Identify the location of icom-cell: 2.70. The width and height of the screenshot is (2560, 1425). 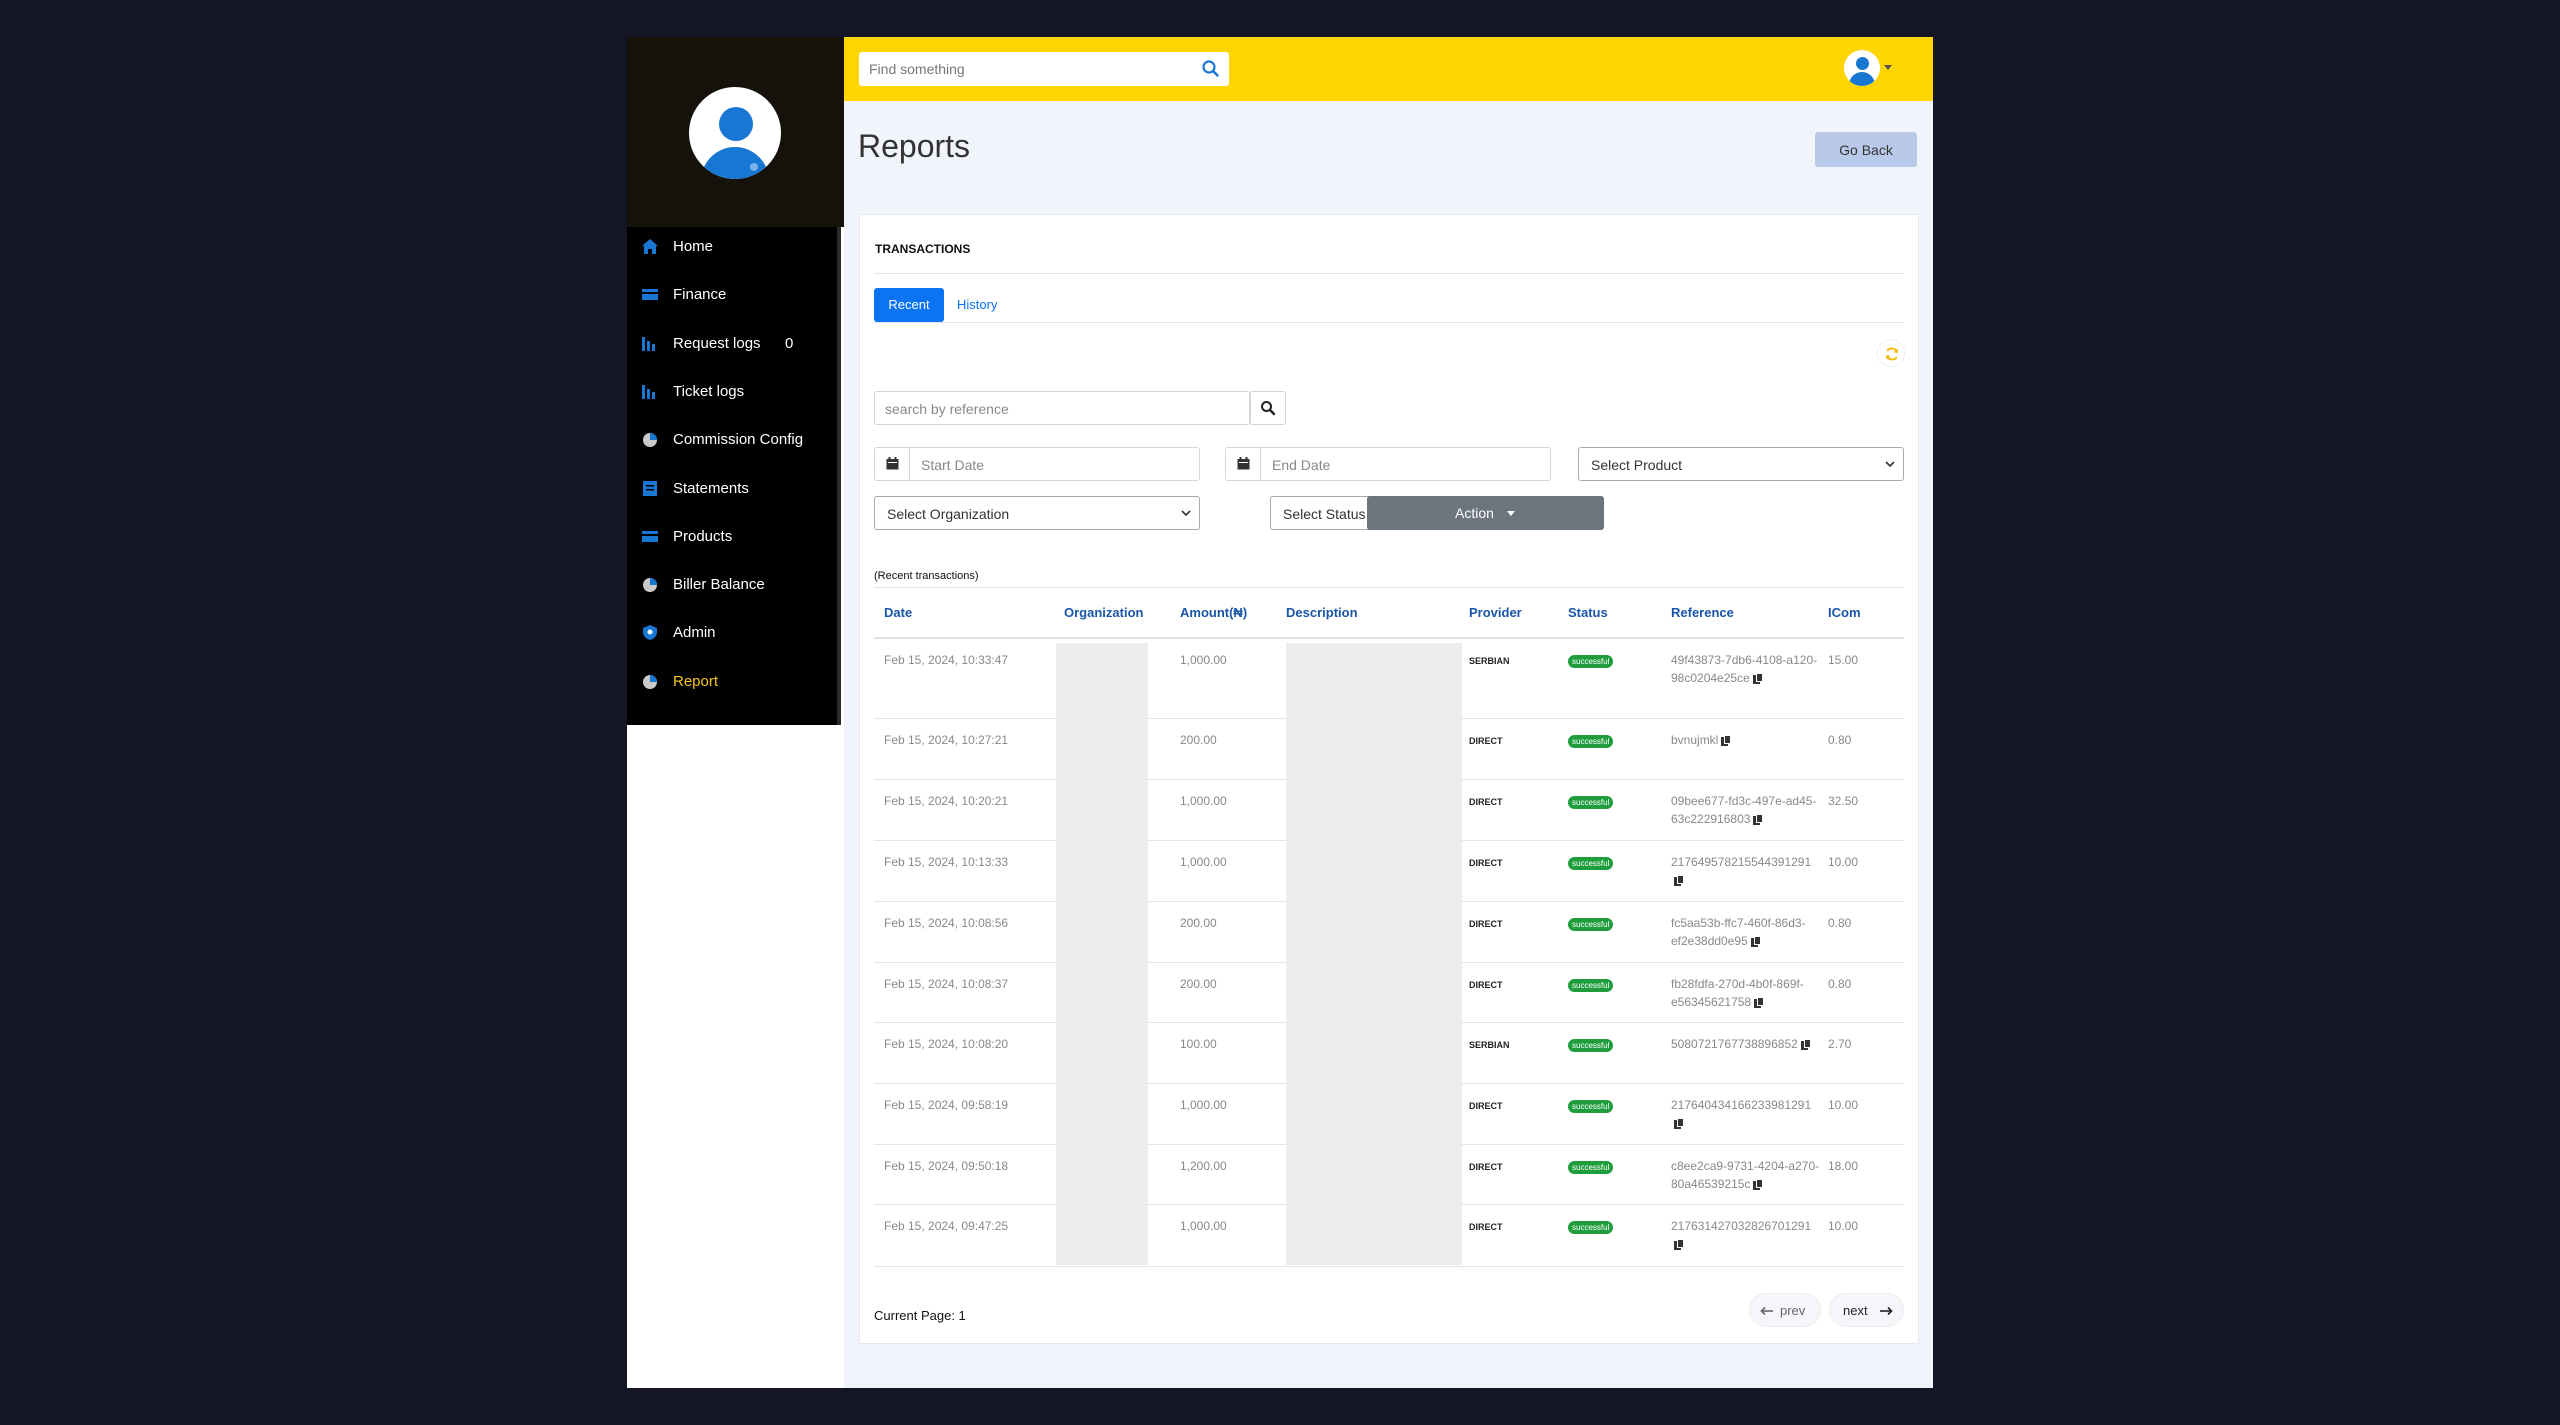
(1840, 1044).